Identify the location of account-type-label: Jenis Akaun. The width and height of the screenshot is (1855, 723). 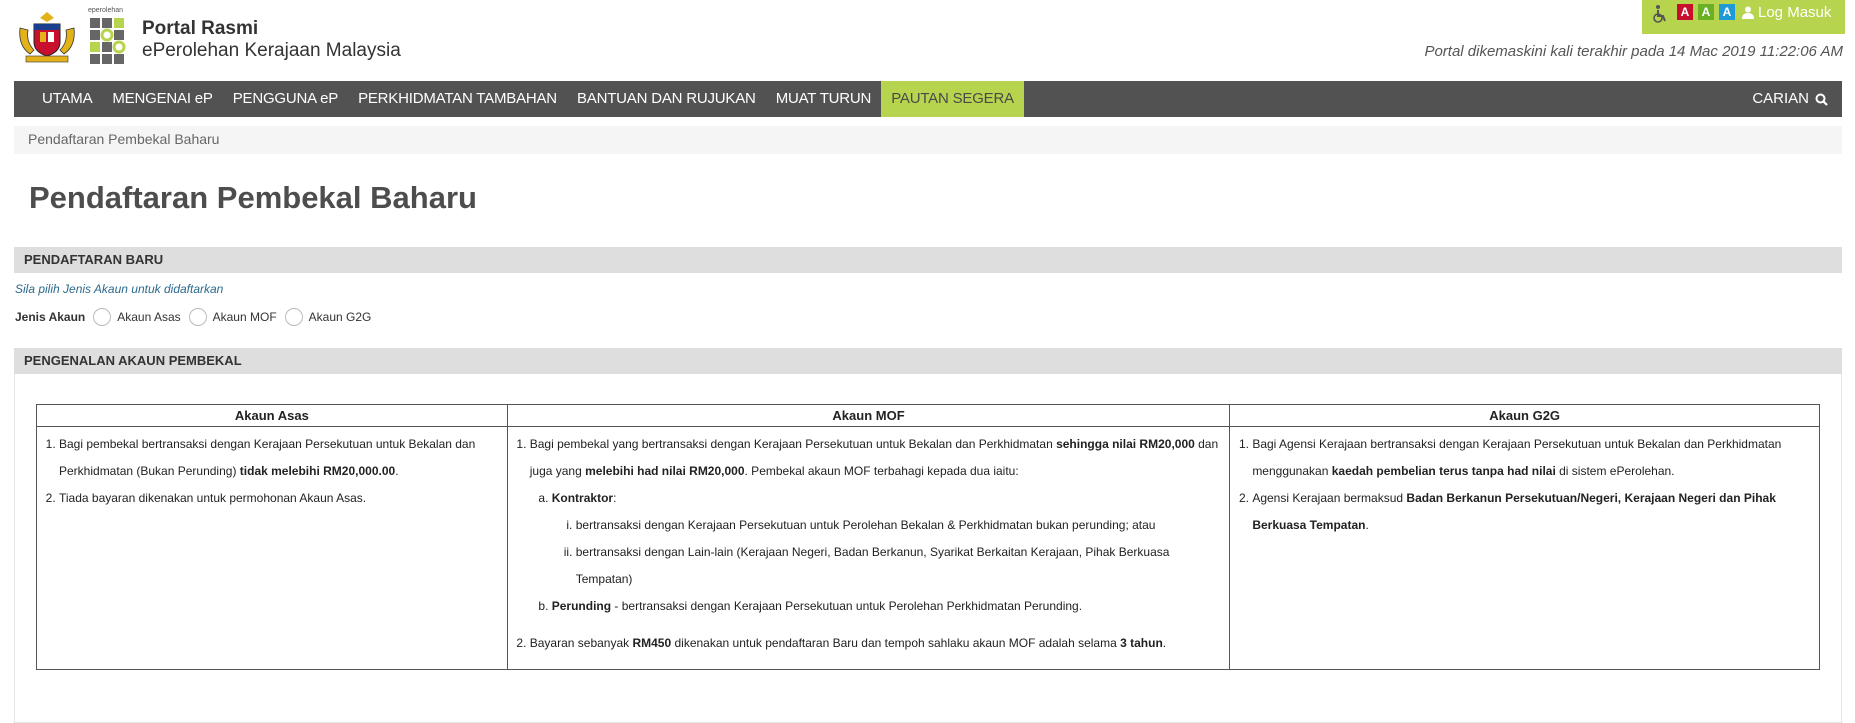
(50, 317).